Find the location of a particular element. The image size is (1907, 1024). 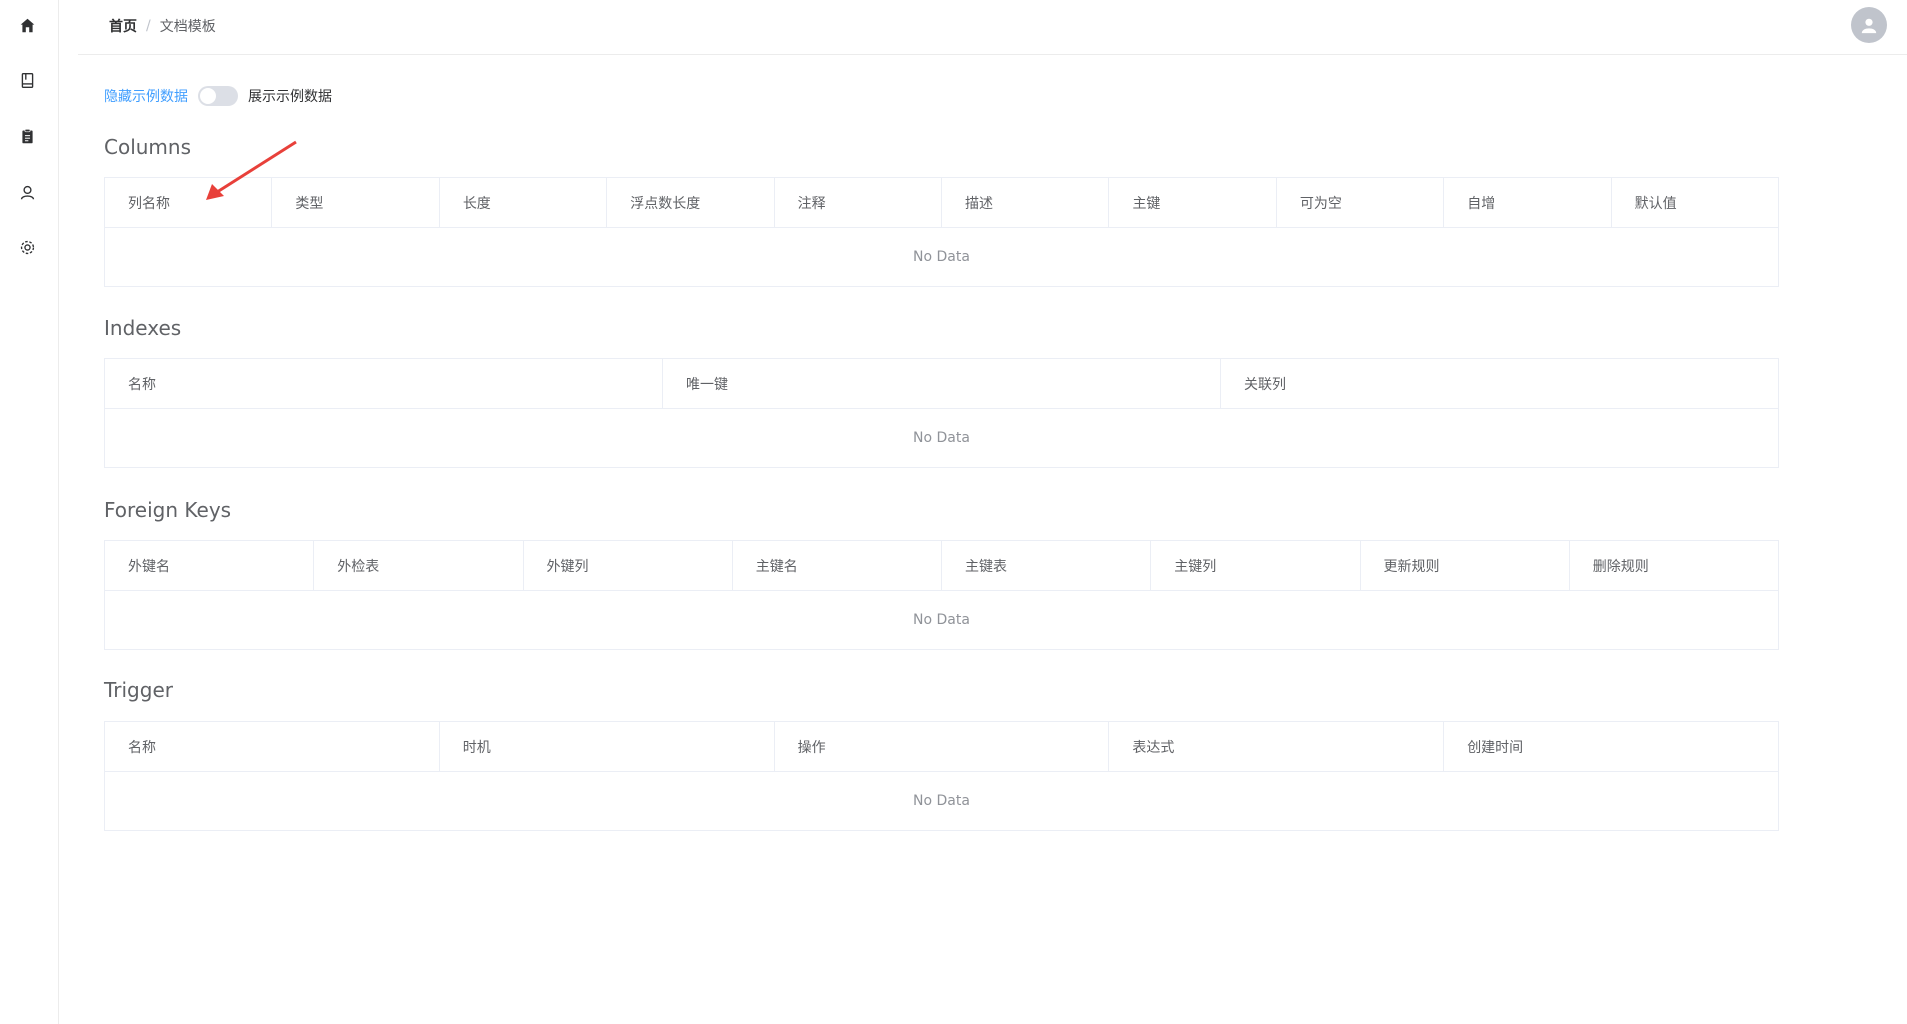

column-header: 主键名 is located at coordinates (837, 565).